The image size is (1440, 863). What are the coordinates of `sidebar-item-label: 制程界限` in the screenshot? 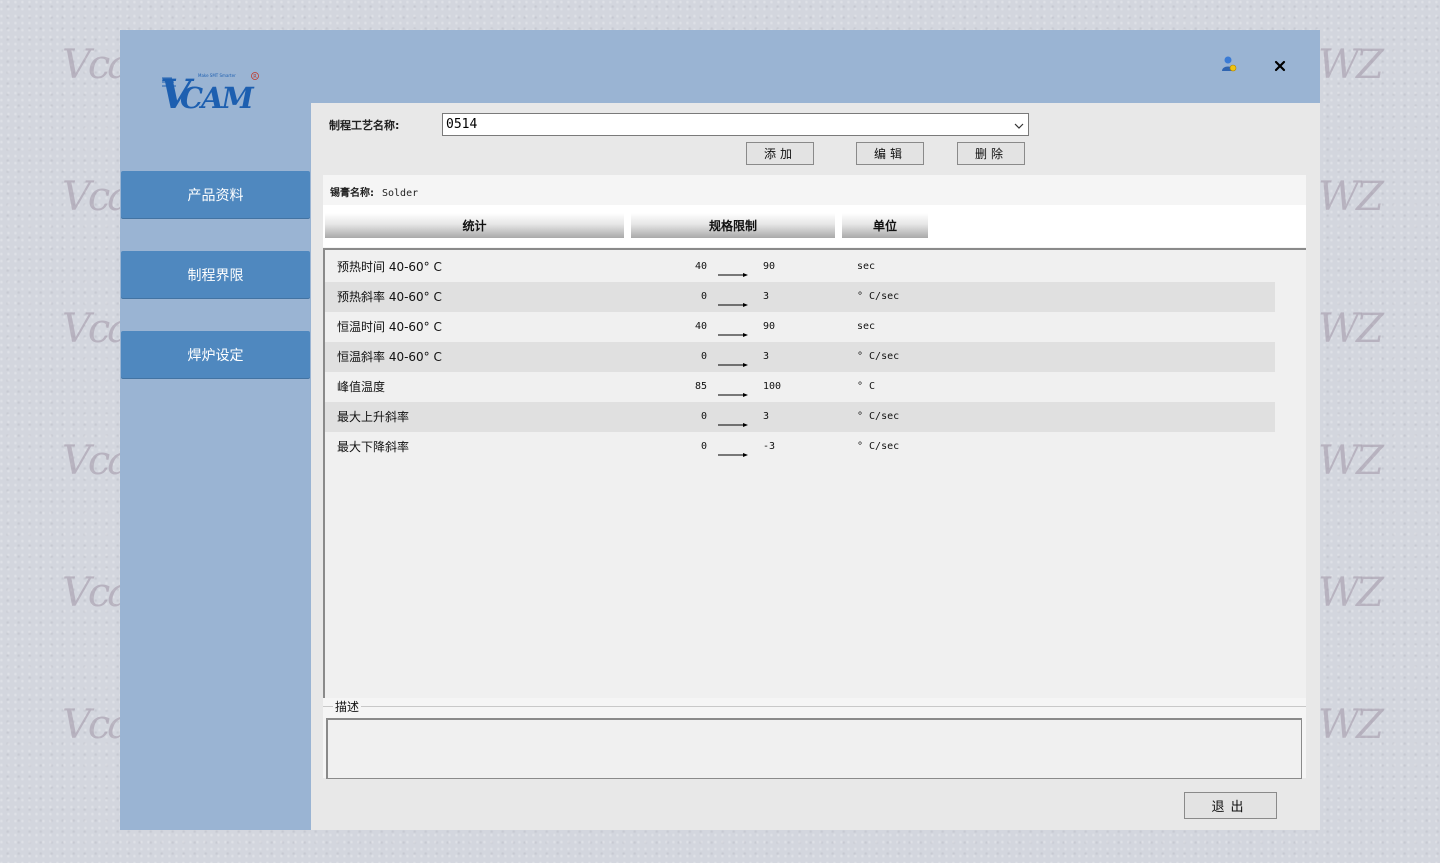 It's located at (215, 276).